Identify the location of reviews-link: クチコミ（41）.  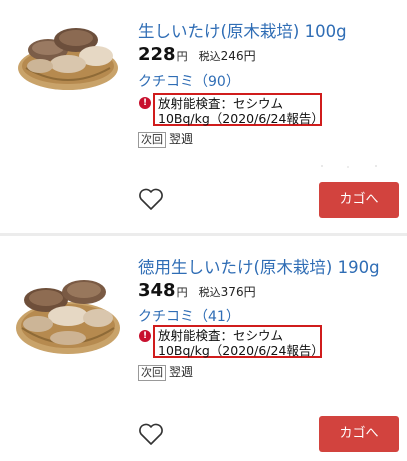
(189, 316).